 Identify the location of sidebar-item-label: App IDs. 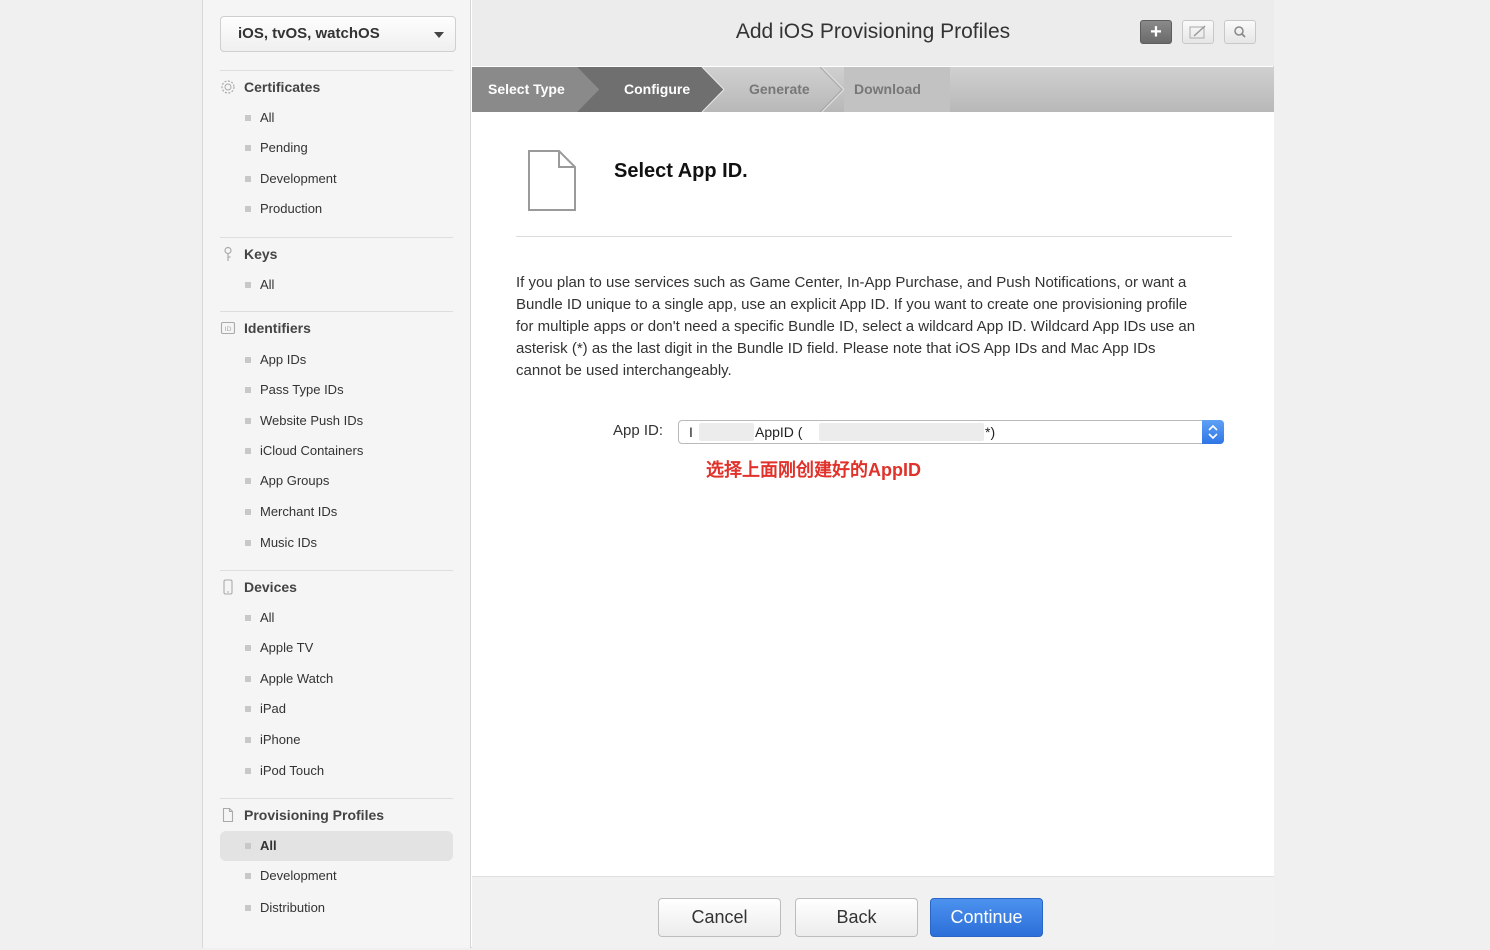
(283, 359).